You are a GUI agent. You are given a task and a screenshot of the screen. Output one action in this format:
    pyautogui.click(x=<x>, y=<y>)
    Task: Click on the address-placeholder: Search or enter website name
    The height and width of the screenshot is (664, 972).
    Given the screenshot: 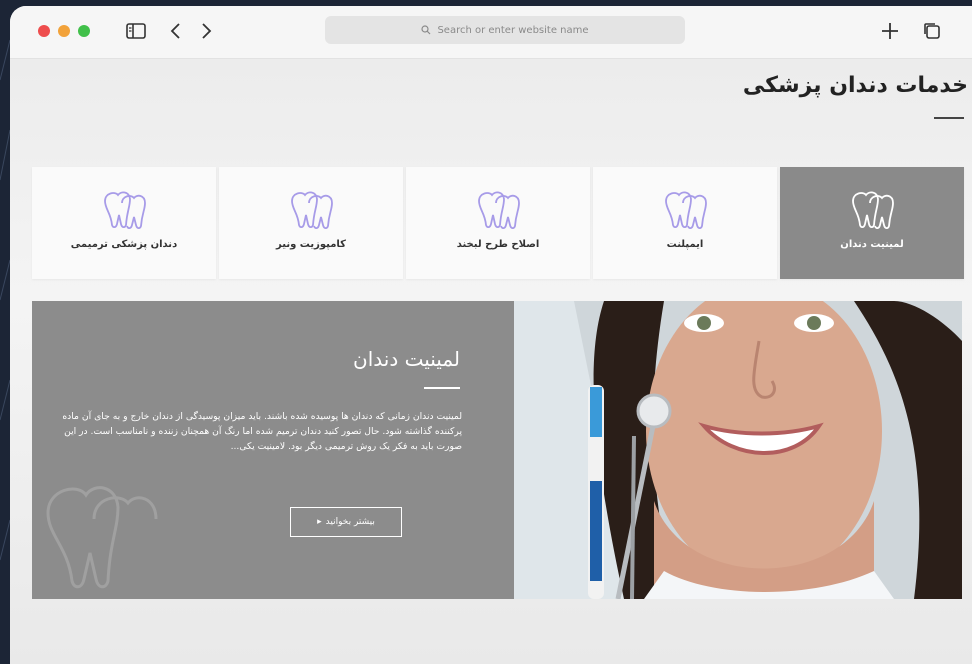 What is the action you would take?
    pyautogui.click(x=513, y=30)
    